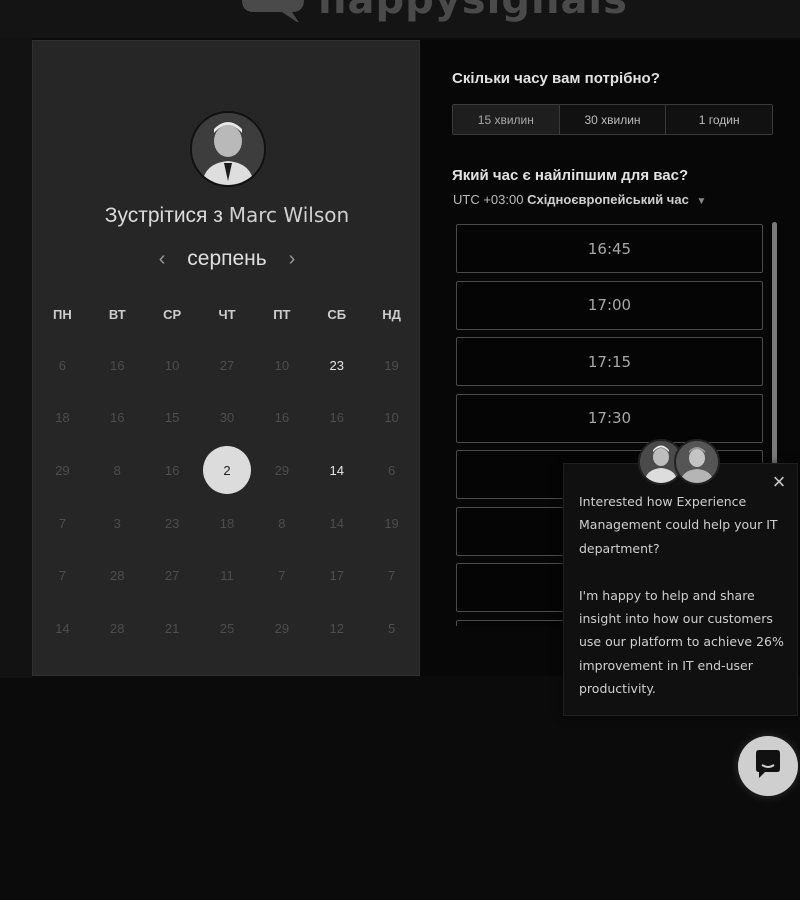 The height and width of the screenshot is (900, 800). I want to click on timezone-name: Східноєвропейський час, so click(608, 199).